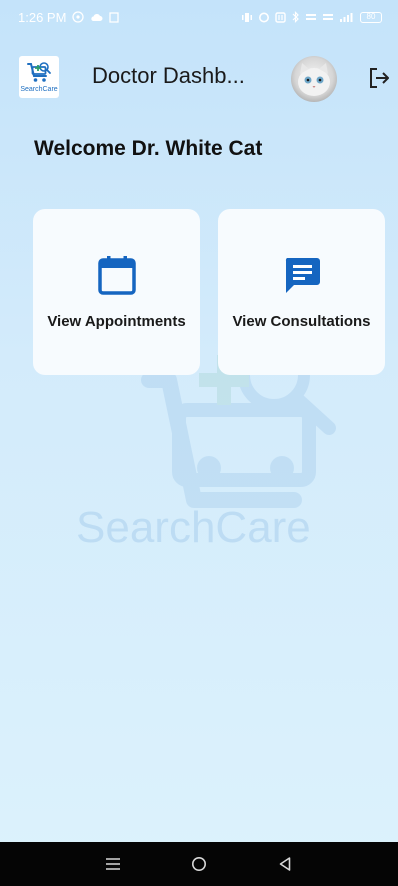 This screenshot has height=886, width=398. Describe the element at coordinates (295, 17) in the screenshot. I see `bluetooth-icon` at that location.